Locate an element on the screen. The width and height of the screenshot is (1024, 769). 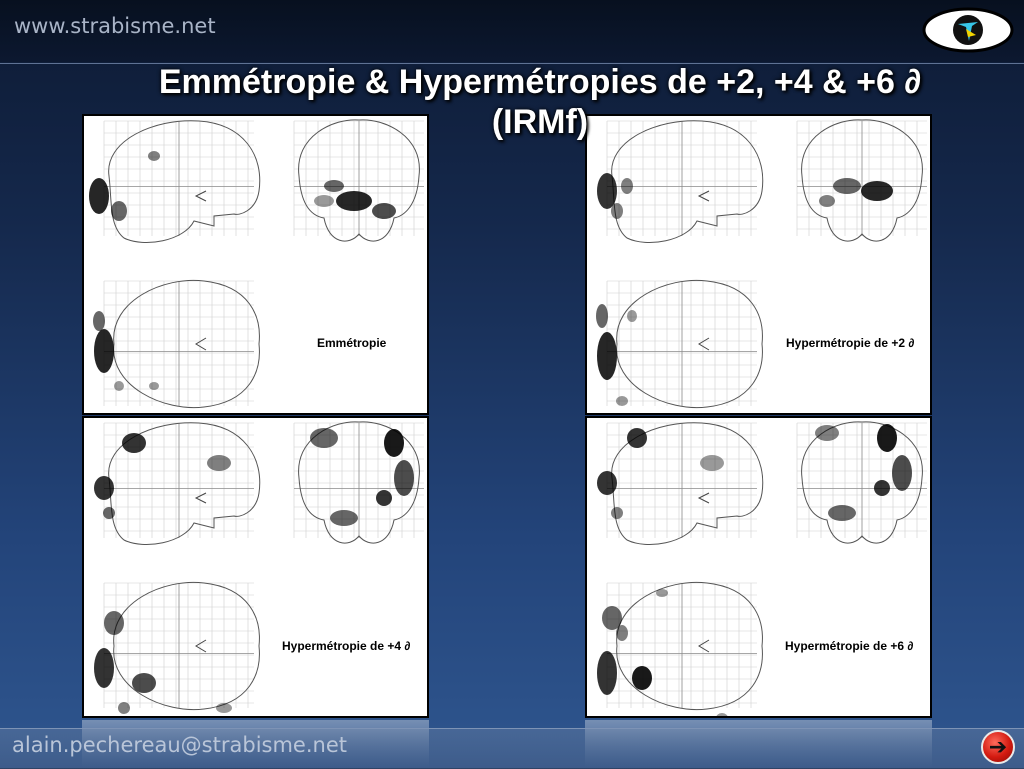
brain-panel-hypermetropie-4: Hypermétropie de +4 ∂ is located at coordinates (255, 567).